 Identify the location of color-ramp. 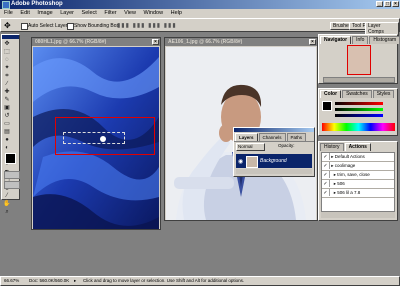
(358, 127).